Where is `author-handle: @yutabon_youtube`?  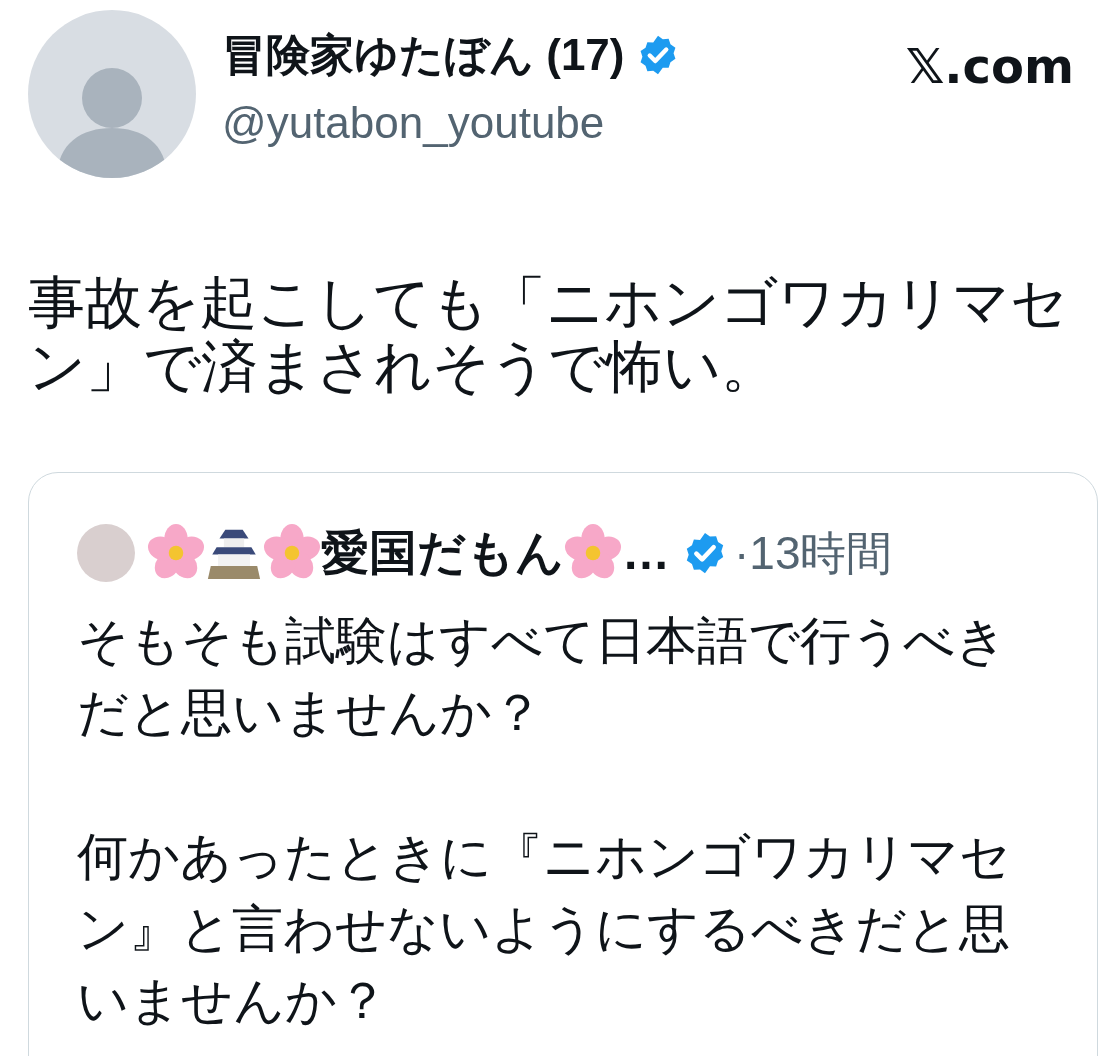
author-handle: @yutabon_youtube is located at coordinates (451, 123).